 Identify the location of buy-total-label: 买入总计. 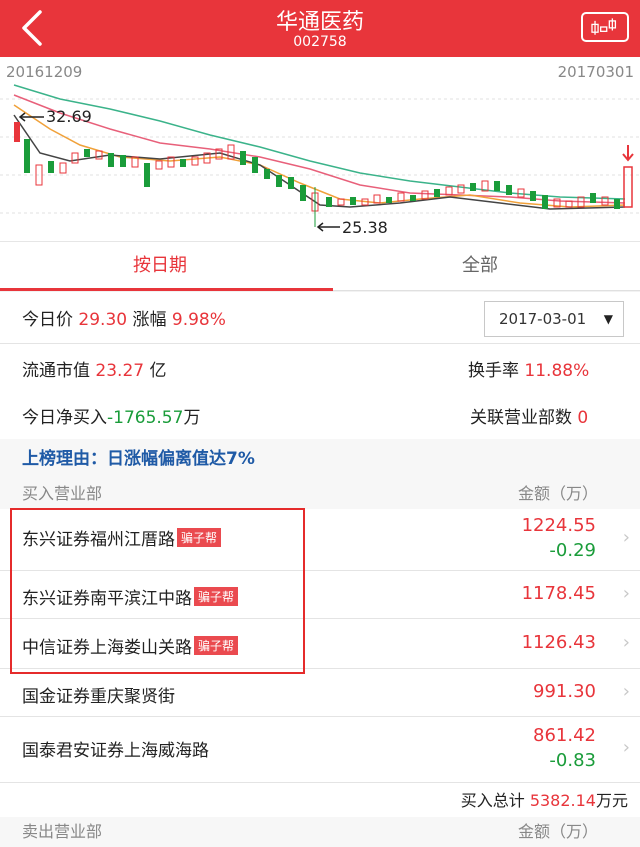
(492, 800).